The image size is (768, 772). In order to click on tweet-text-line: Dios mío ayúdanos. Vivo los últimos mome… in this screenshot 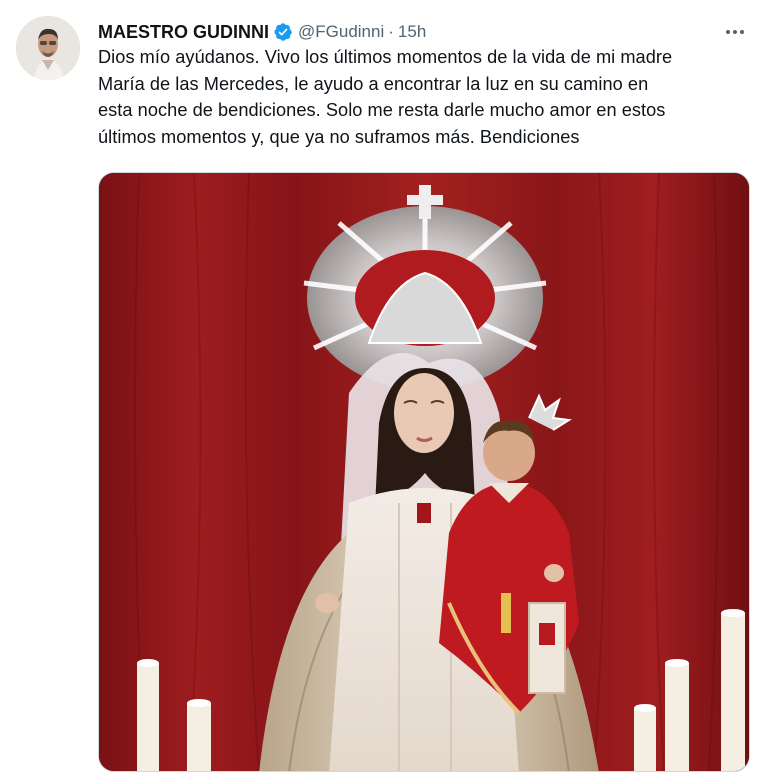, I will do `click(385, 57)`.